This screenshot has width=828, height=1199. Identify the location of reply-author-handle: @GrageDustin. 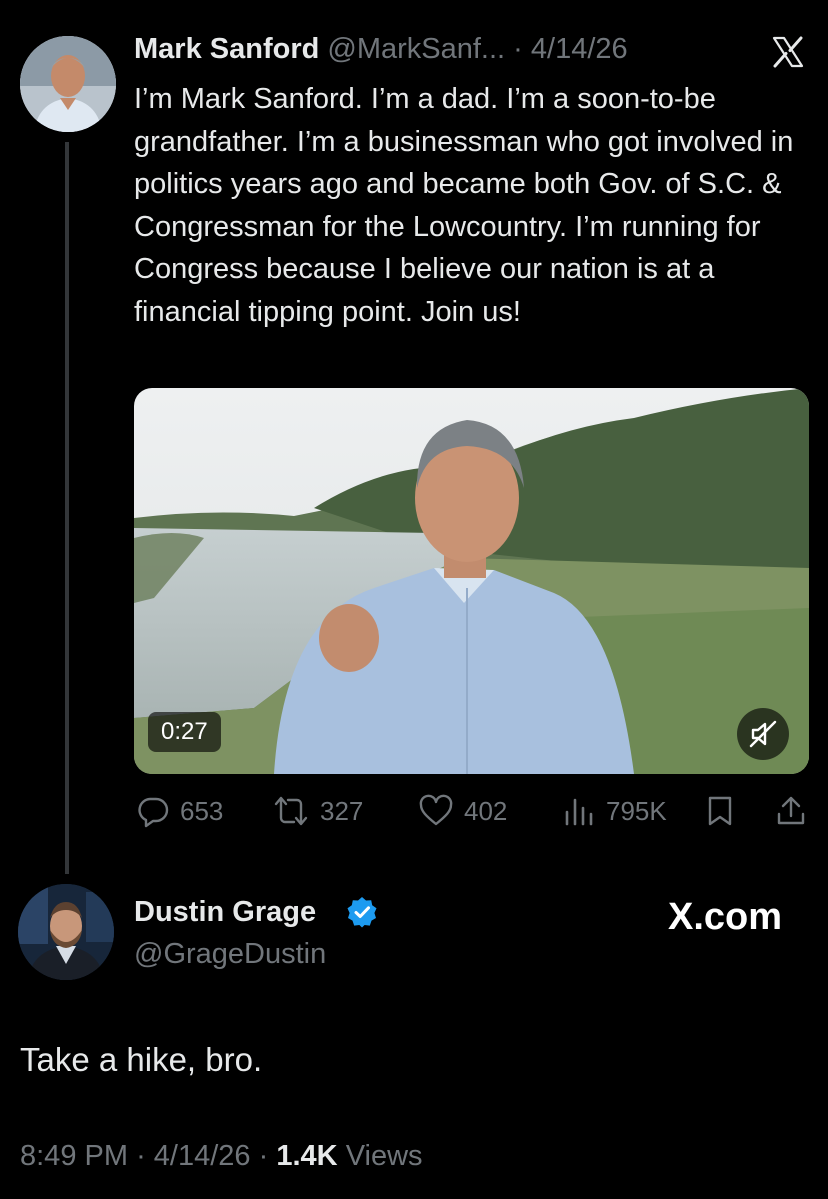
(230, 954).